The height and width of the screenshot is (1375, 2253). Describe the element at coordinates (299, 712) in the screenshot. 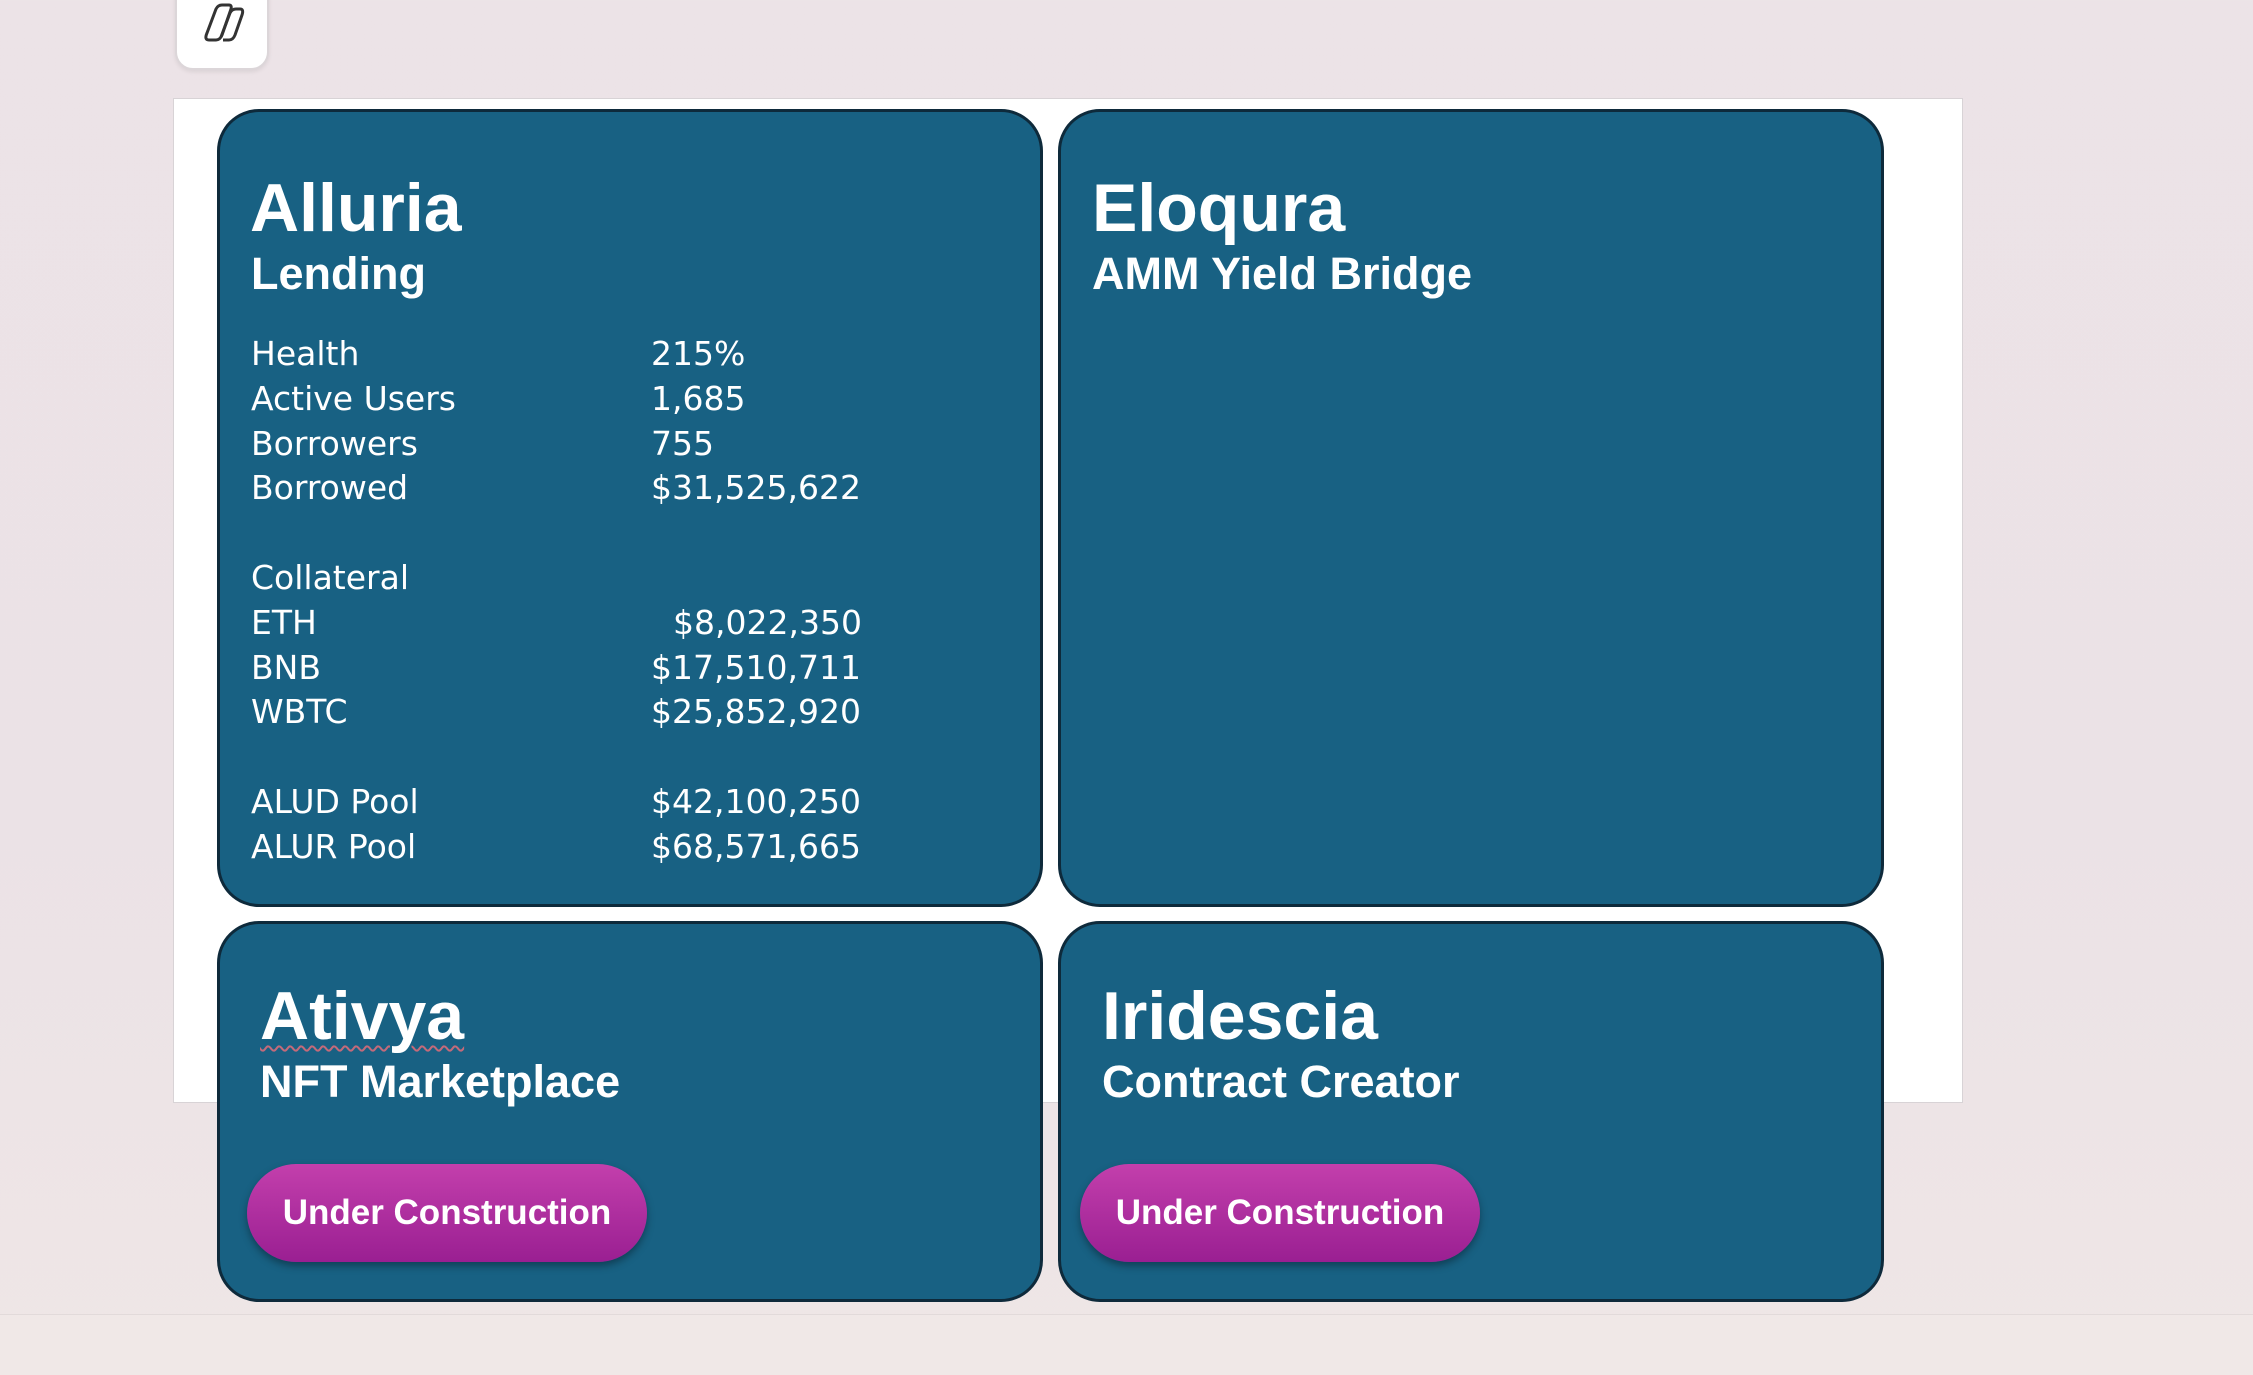

I see `stat-label: WBTC` at that location.